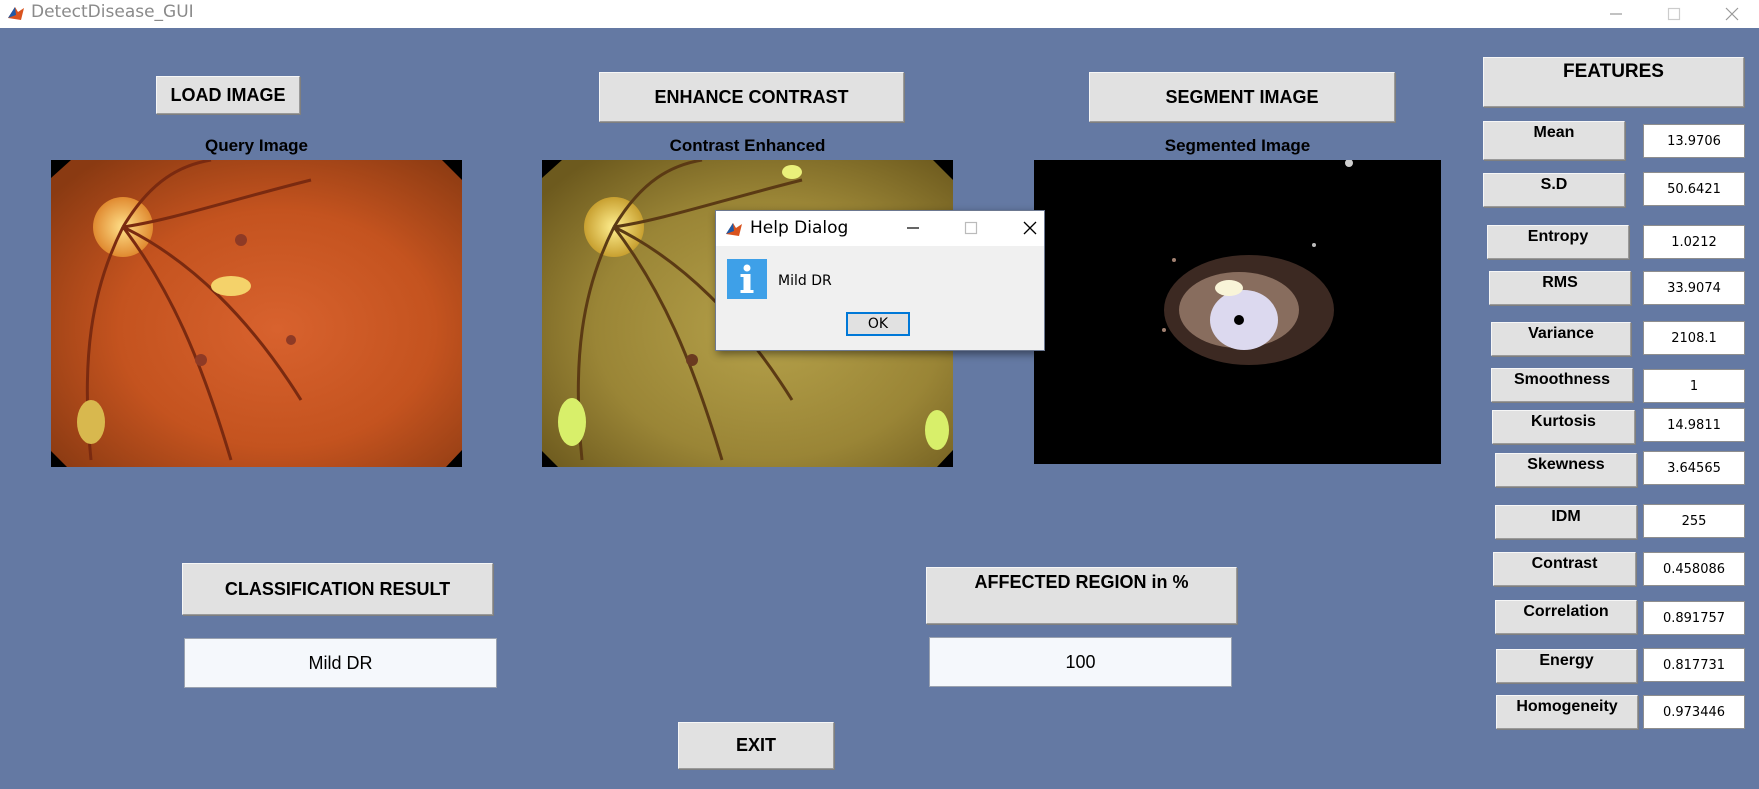 This screenshot has height=789, width=1759. Describe the element at coordinates (1694, 521) in the screenshot. I see `feature-value-idm: 255` at that location.